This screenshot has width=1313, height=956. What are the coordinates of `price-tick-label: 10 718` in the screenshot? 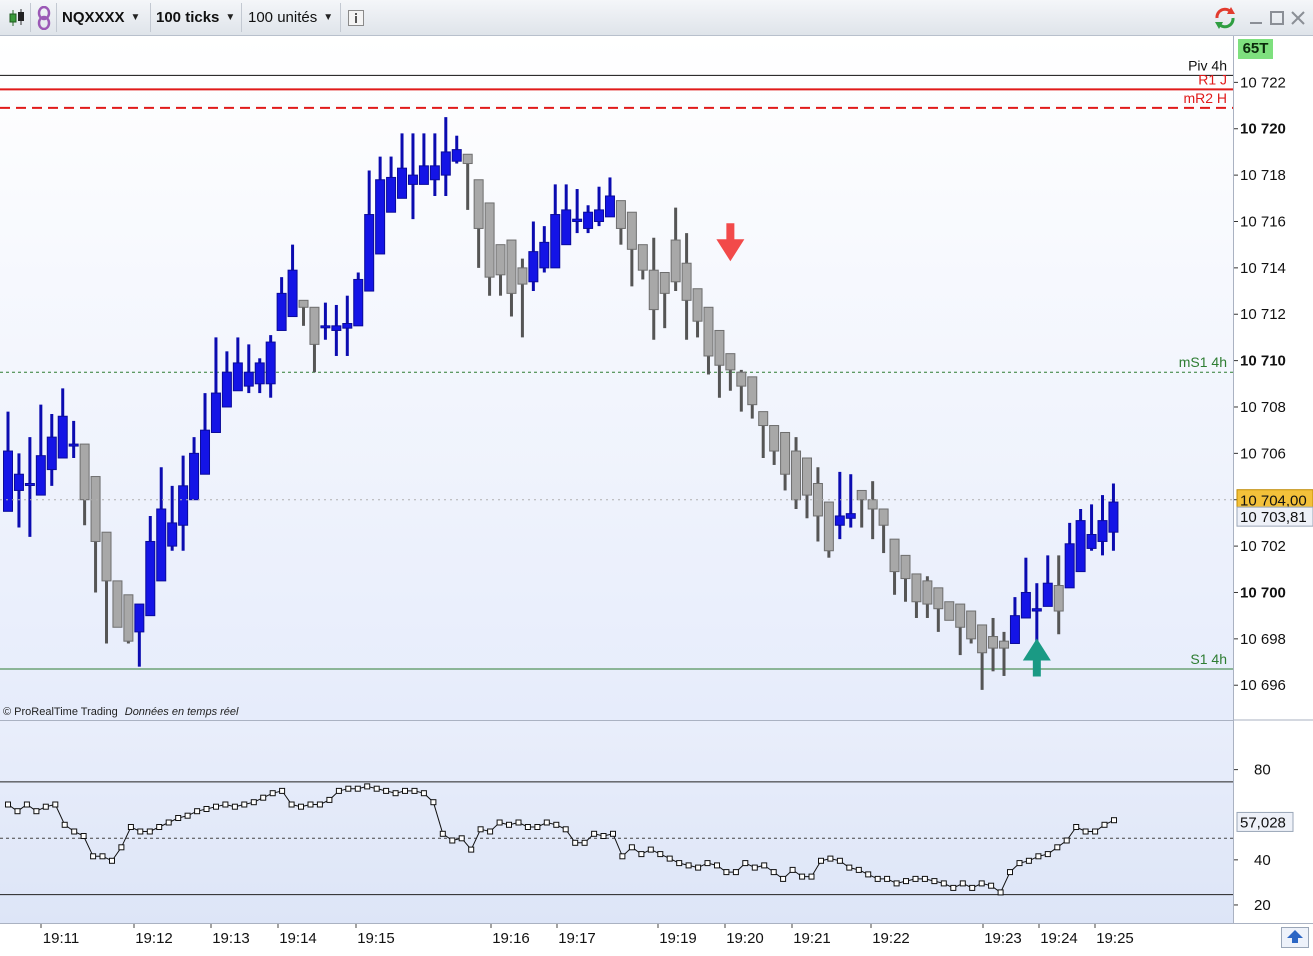 It's located at (1263, 175).